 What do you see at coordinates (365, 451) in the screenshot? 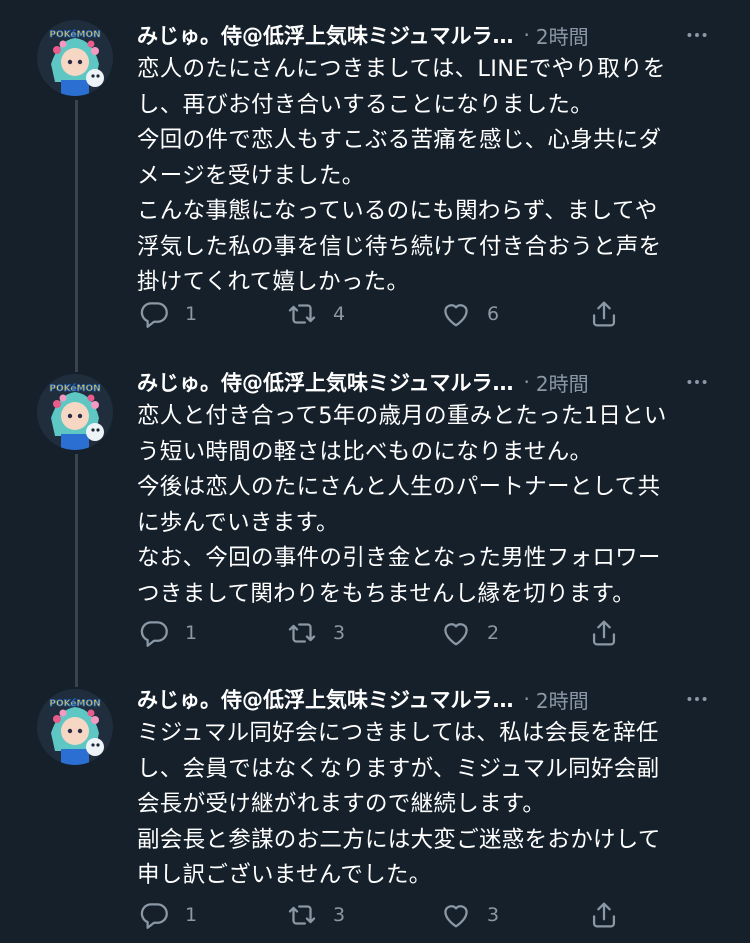
I see `tweet-text-line: う短い時間の軽さは比べものになりません。` at bounding box center [365, 451].